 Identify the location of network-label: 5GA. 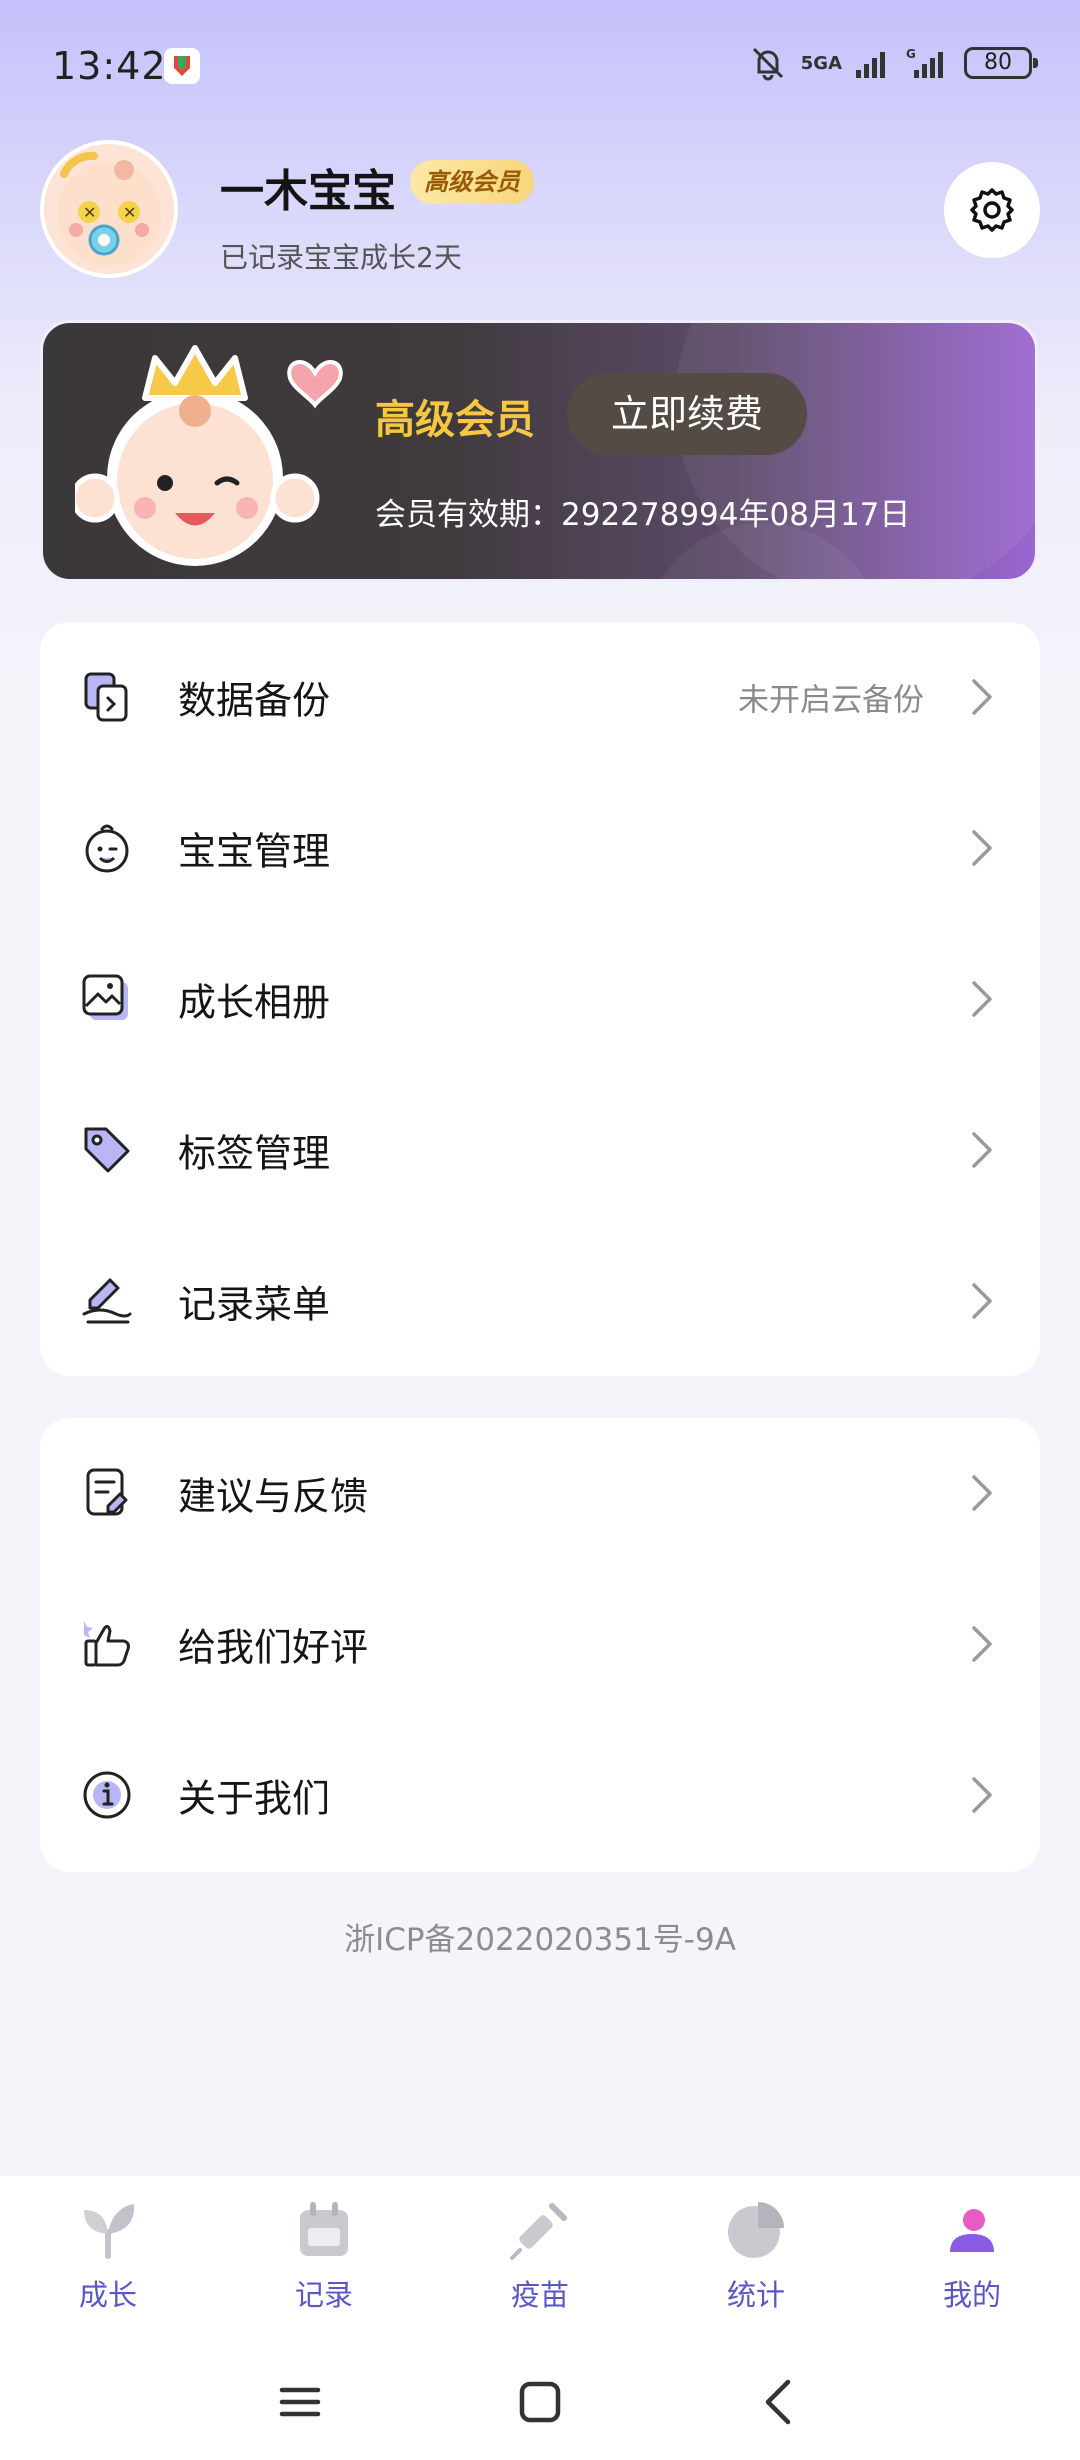
(821, 63).